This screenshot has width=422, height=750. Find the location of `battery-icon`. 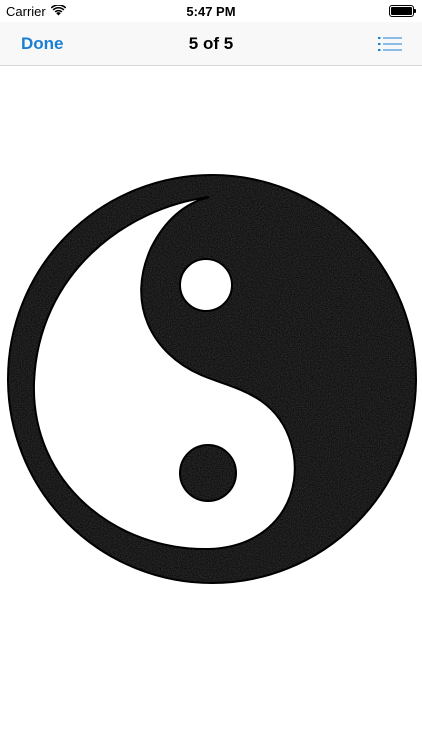

battery-icon is located at coordinates (402, 11).